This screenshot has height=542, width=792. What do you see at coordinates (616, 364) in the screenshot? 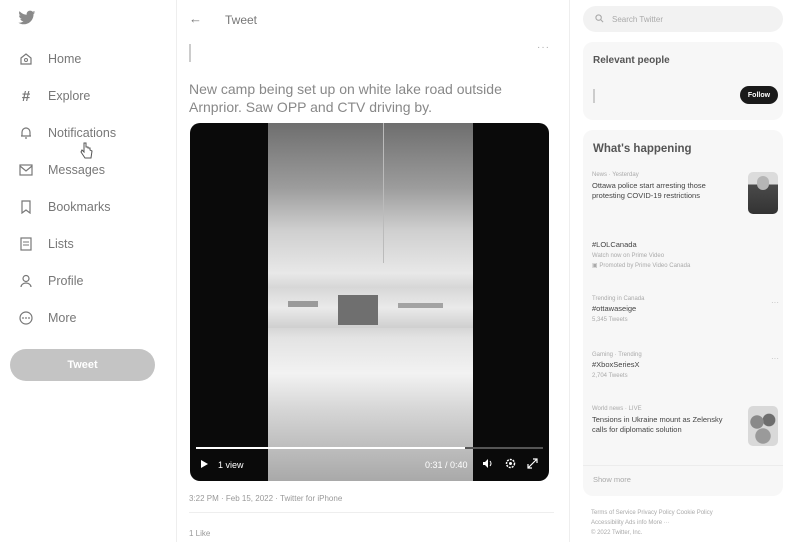
I see `trend-text: #XboxSeriesX` at bounding box center [616, 364].